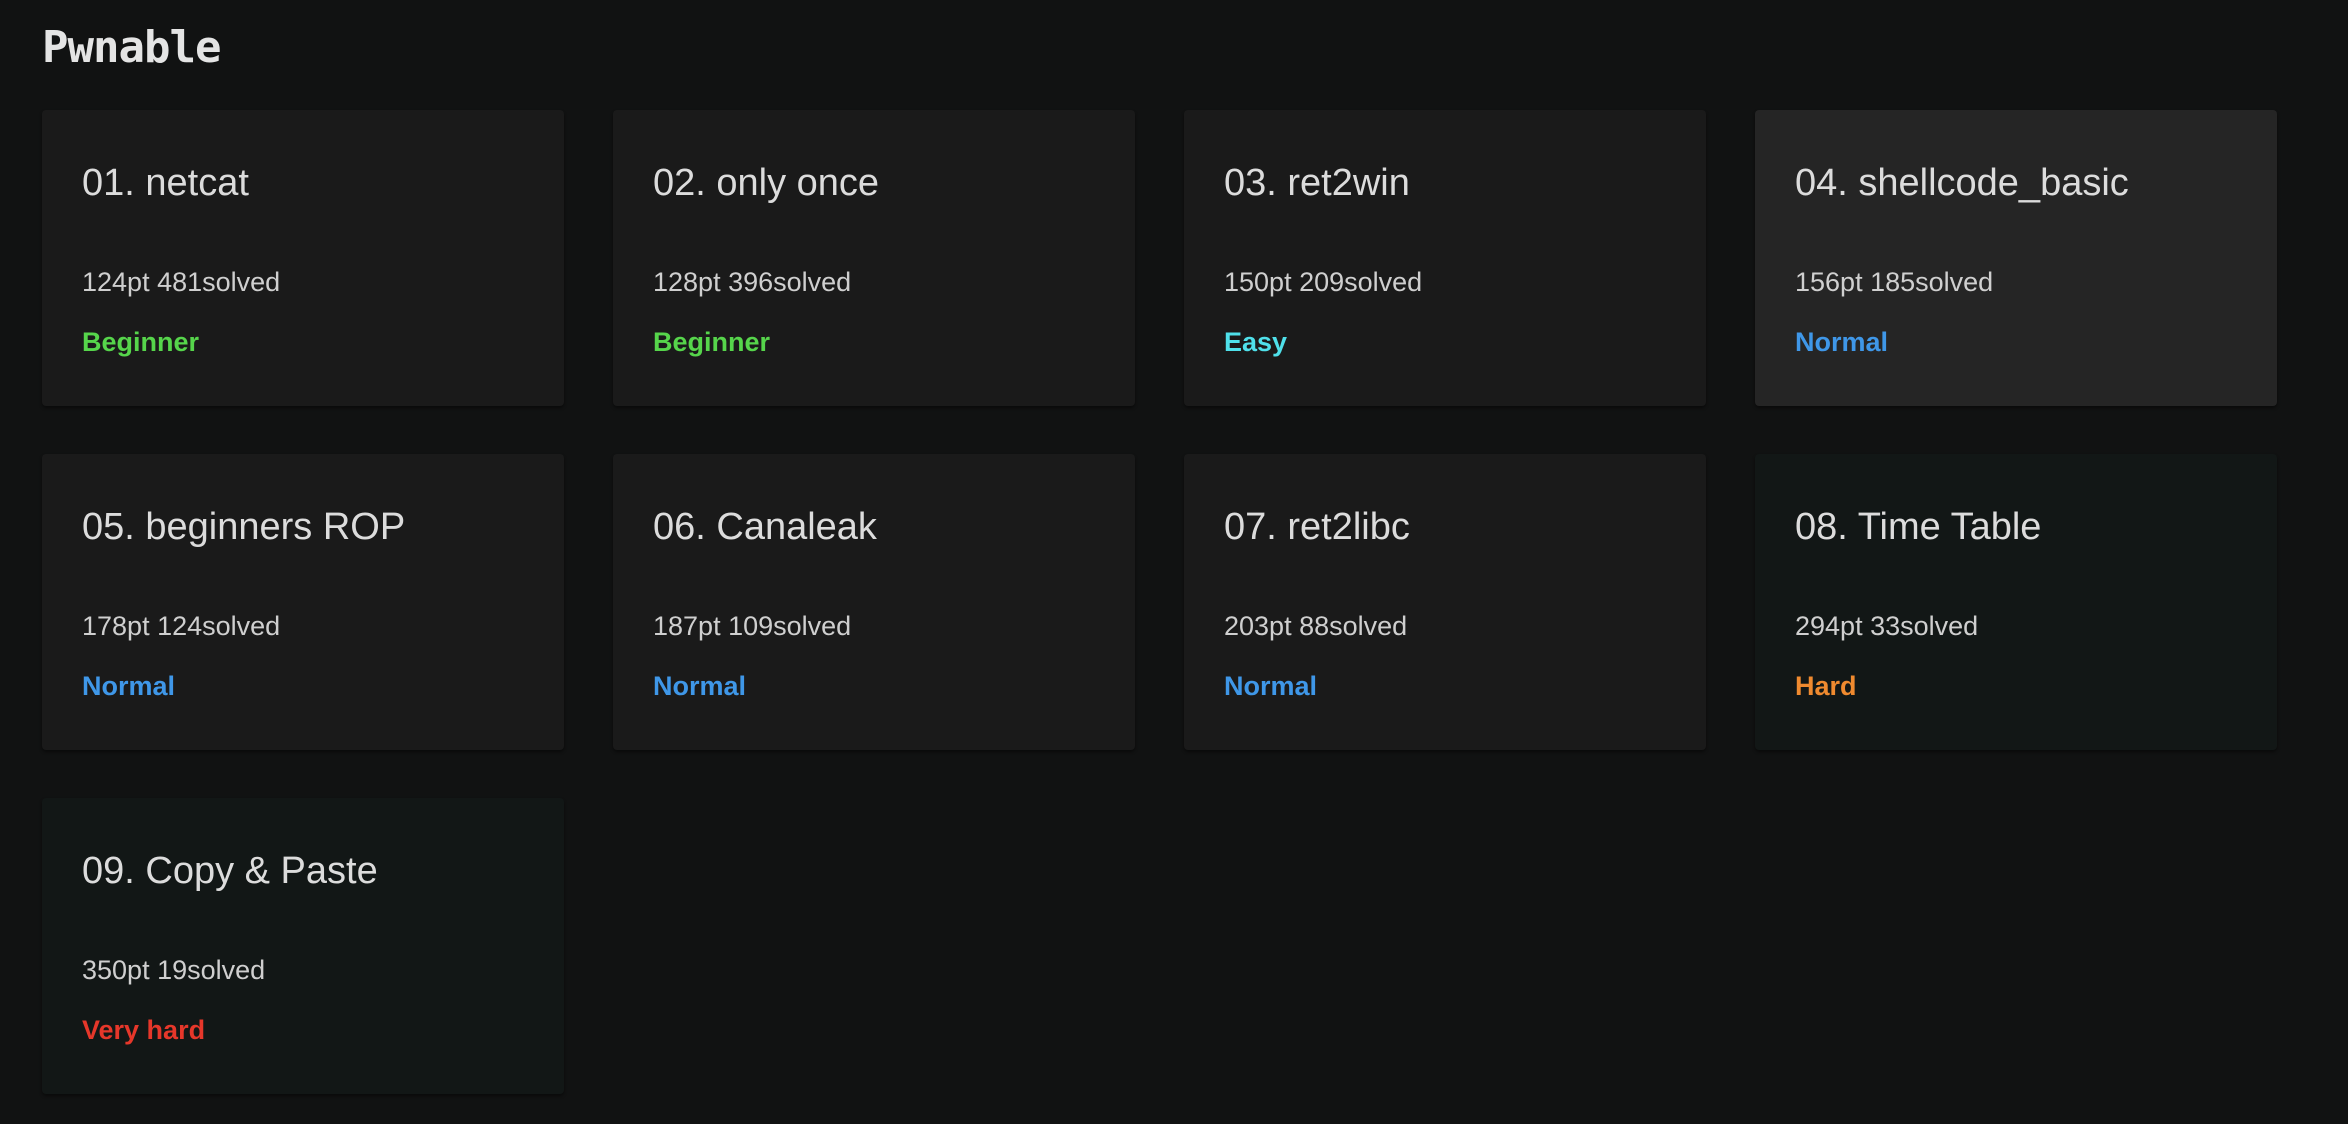 This screenshot has height=1124, width=2348. What do you see at coordinates (1887, 626) in the screenshot?
I see `challenge-points-solved: 294pt 33solved` at bounding box center [1887, 626].